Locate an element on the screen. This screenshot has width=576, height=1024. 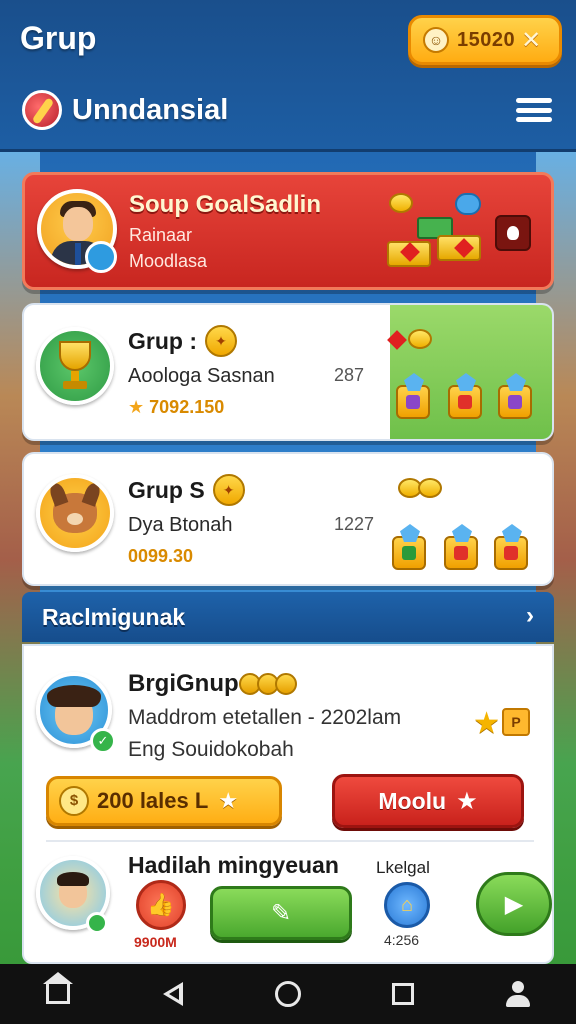
close-icon: ✕ is located at coordinates (531, 40).